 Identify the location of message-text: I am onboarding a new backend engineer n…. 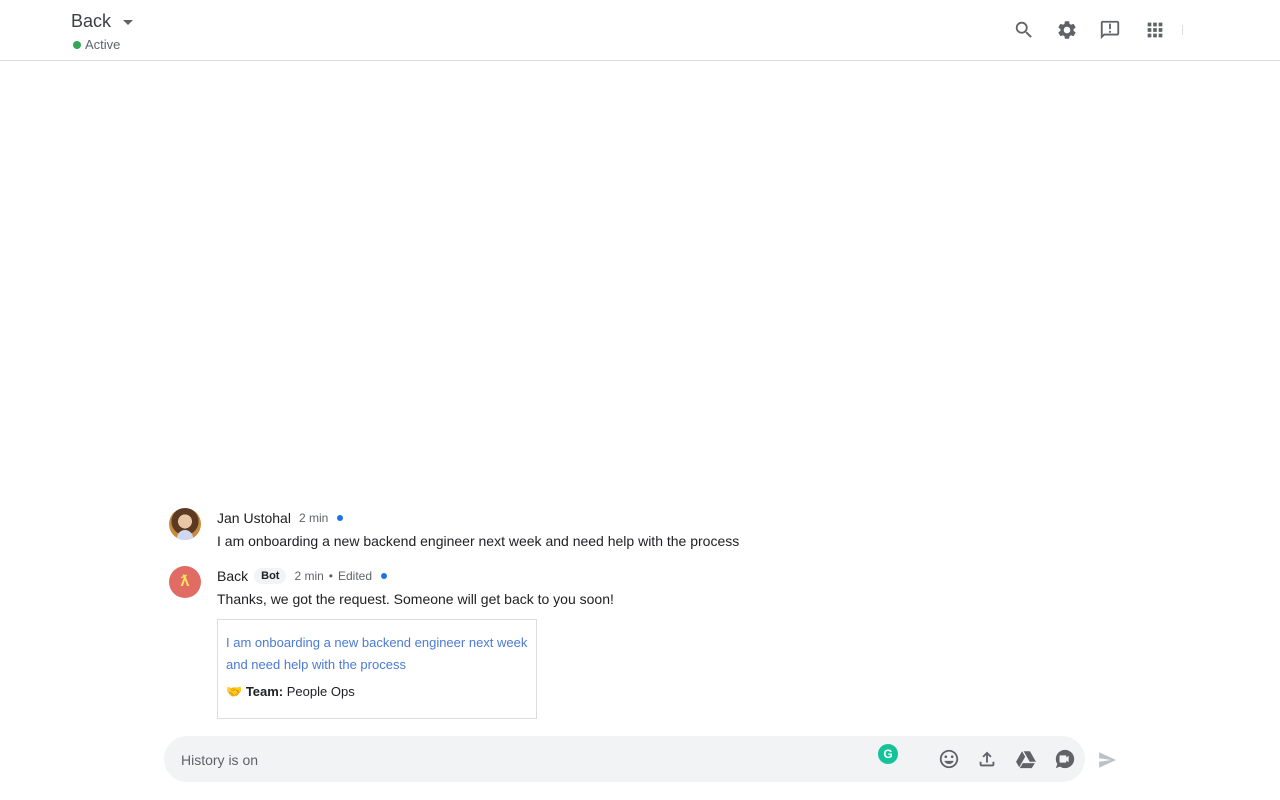
(478, 541).